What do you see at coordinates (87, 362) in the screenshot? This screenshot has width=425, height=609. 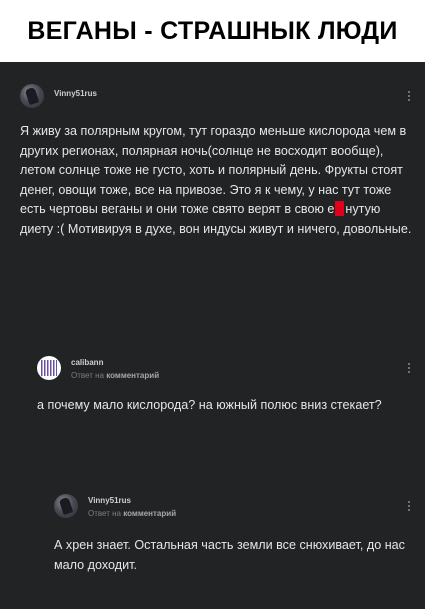 I see `comment-author: calibann` at bounding box center [87, 362].